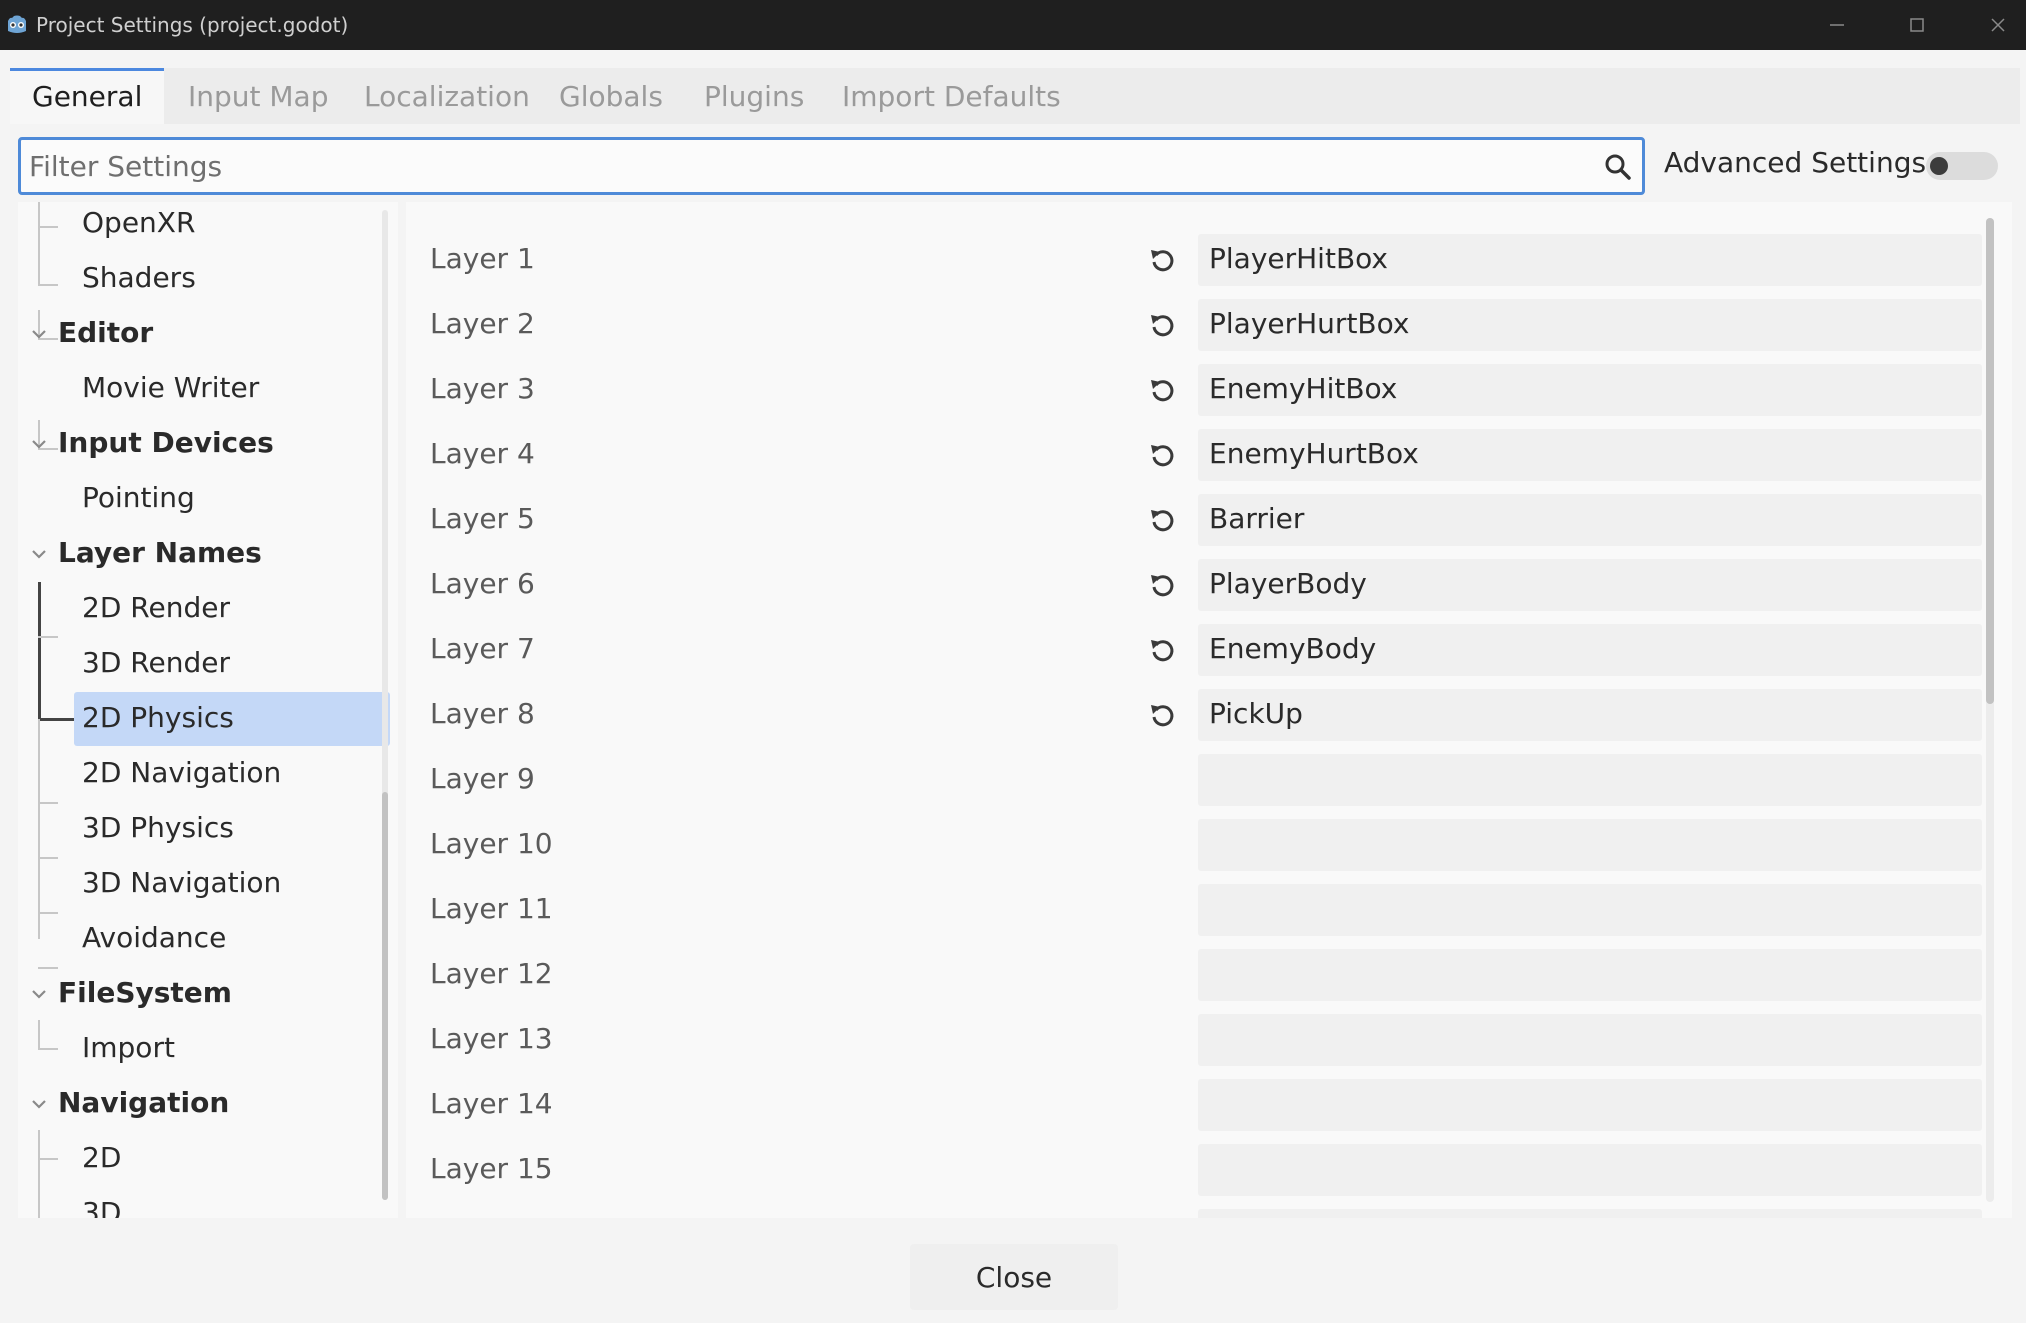  Describe the element at coordinates (491, 1217) in the screenshot. I see `layer-label: Layer 16` at that location.